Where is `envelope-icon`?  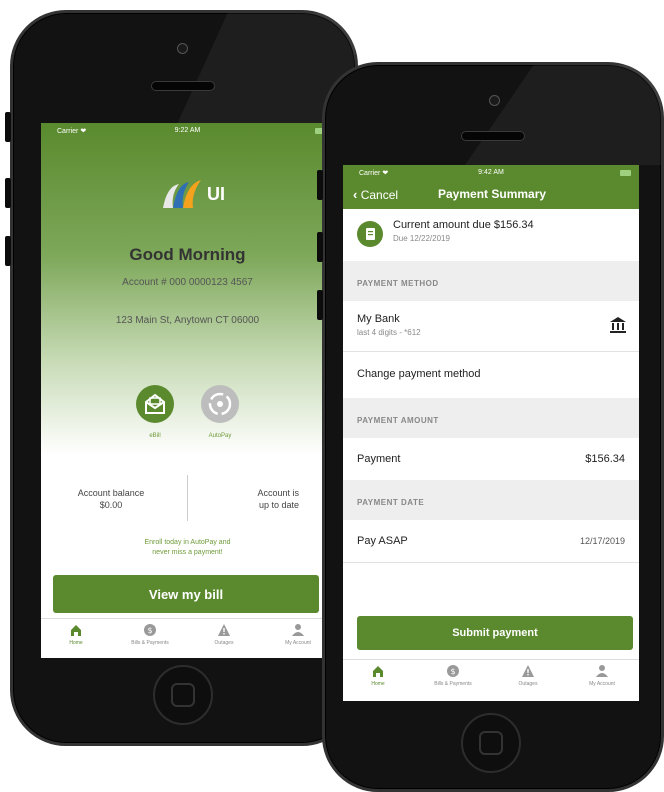 envelope-icon is located at coordinates (155, 403).